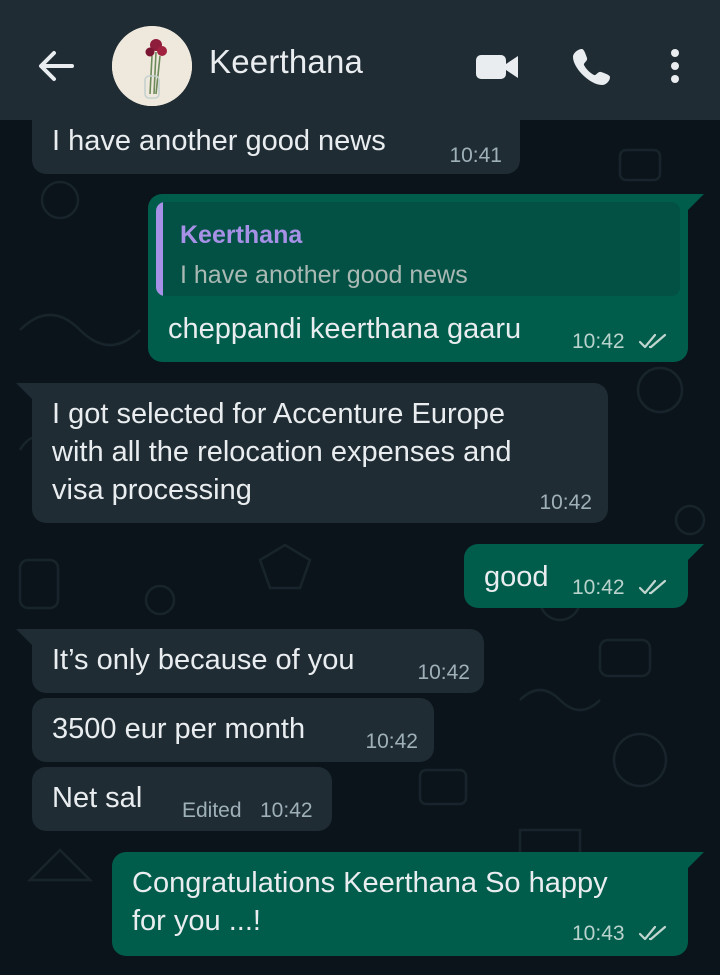 The image size is (720, 975). I want to click on message-line: with all the relocation expenses and, so click(282, 452).